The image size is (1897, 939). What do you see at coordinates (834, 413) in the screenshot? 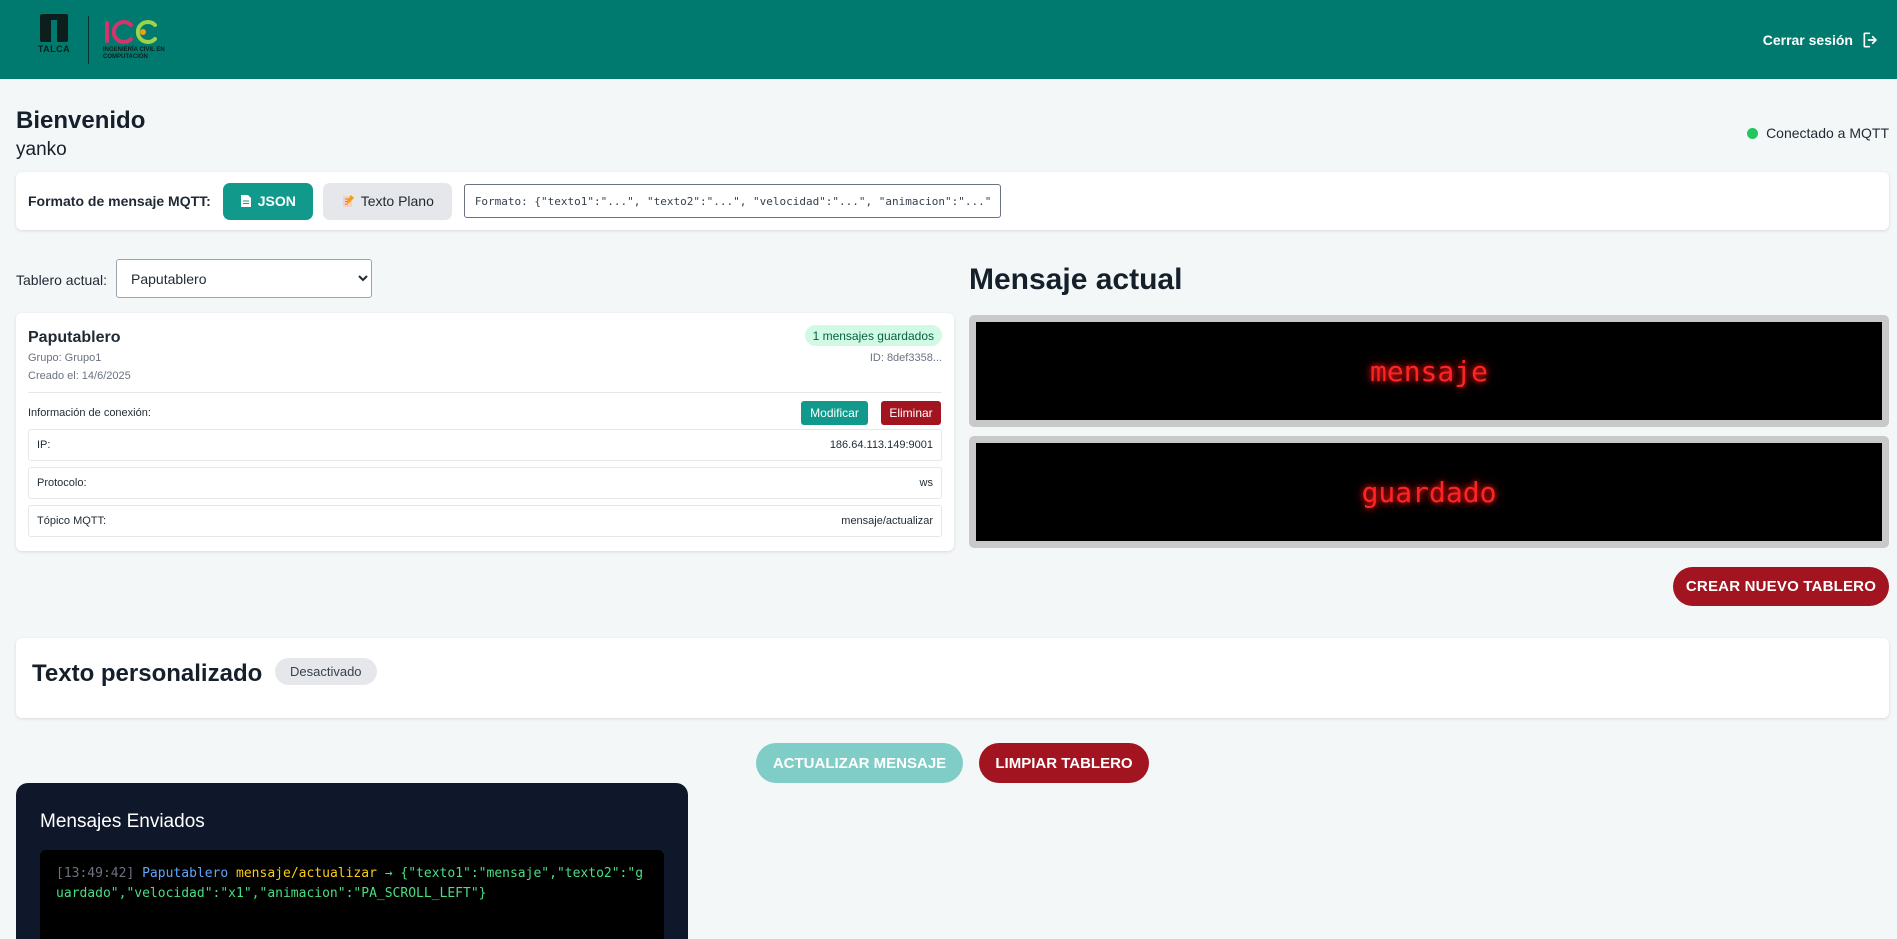
I see `modify-board-button: Modificar` at bounding box center [834, 413].